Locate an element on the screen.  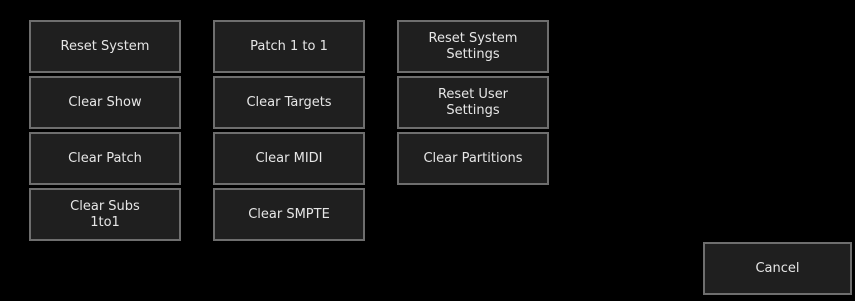
clear-targets-label: Clear Targets is located at coordinates (289, 102).